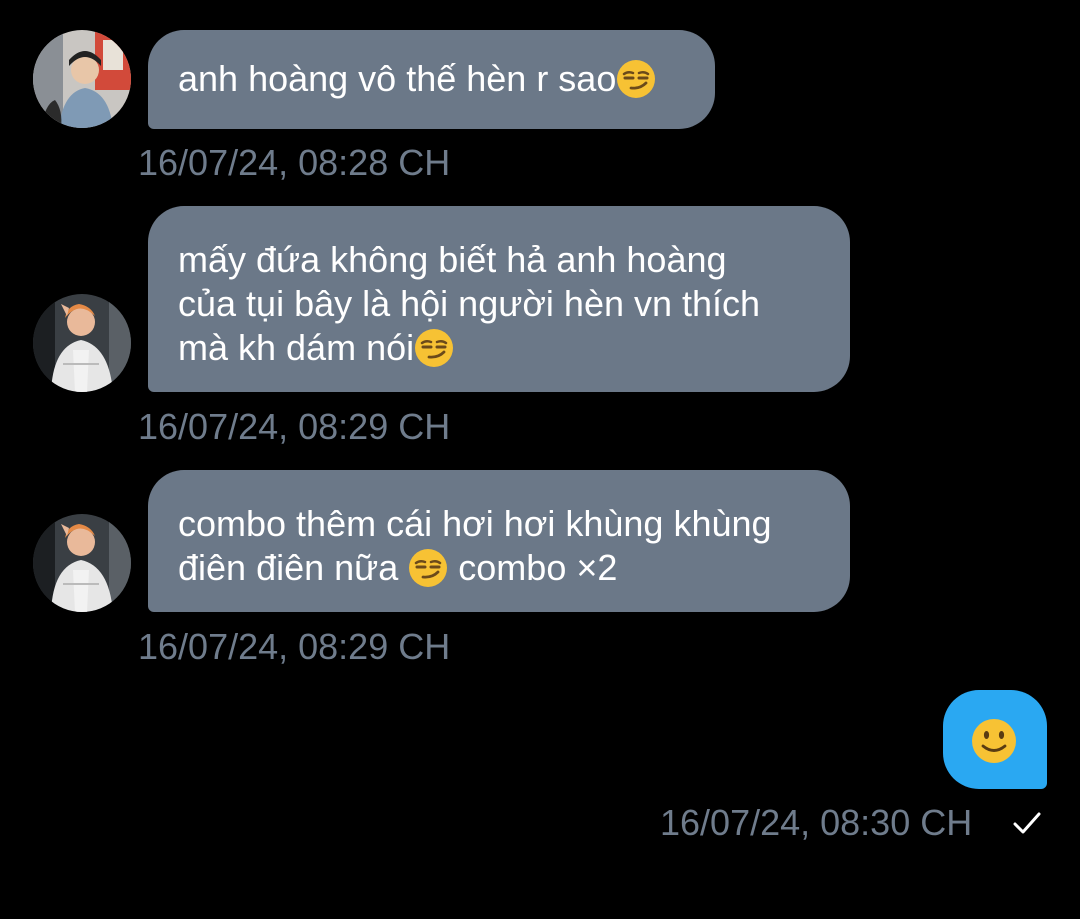  What do you see at coordinates (469, 303) in the screenshot?
I see `message-text-line: của tụi bây là hội người hèn vn thích` at bounding box center [469, 303].